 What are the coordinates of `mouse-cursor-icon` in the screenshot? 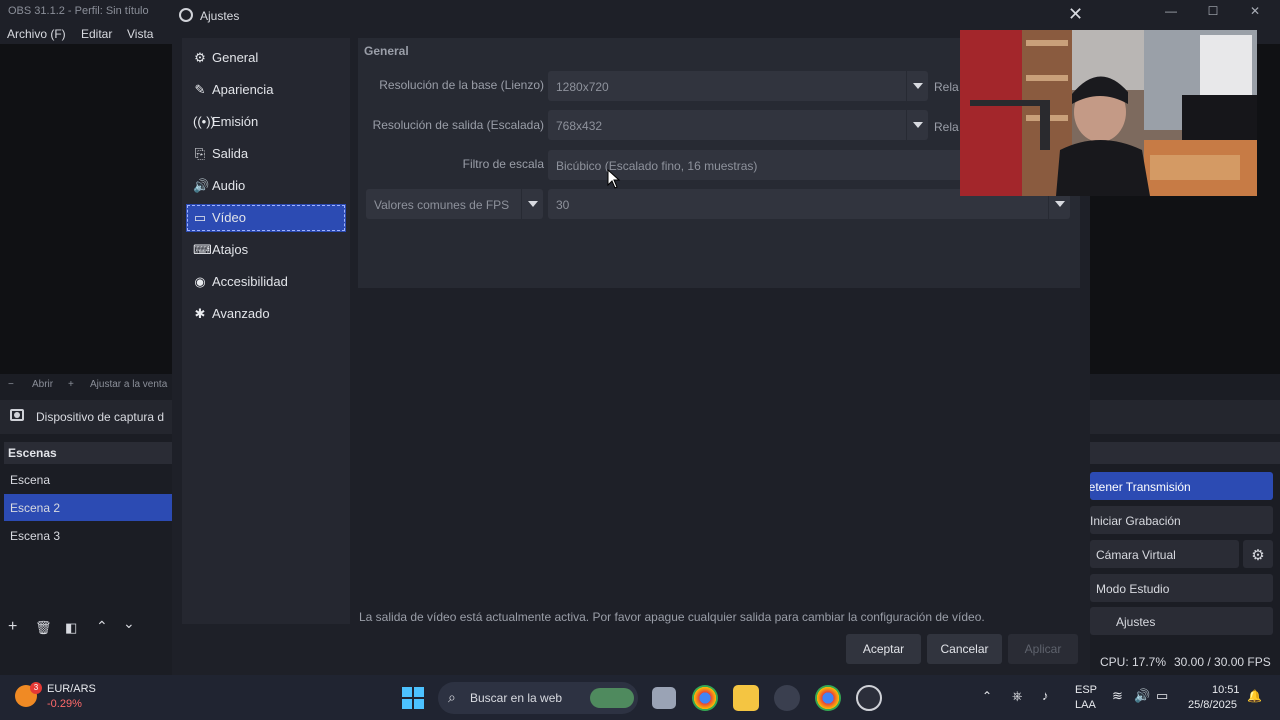 It's located at (614, 179).